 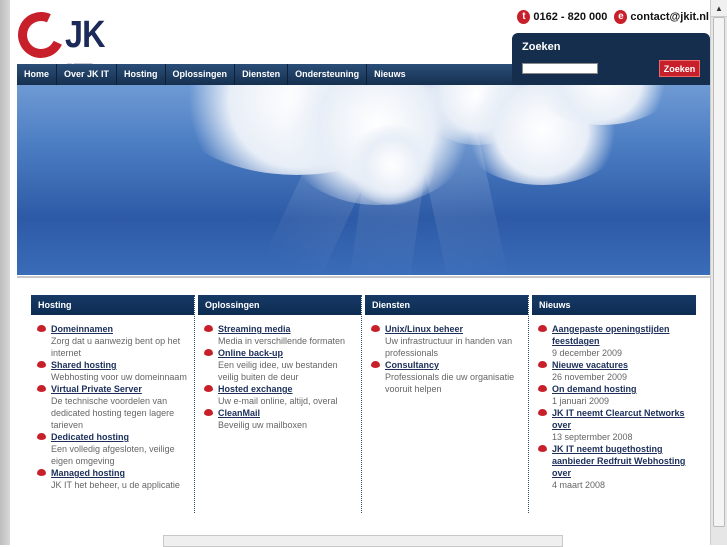 I want to click on nav-home: Home, so click(x=37, y=74).